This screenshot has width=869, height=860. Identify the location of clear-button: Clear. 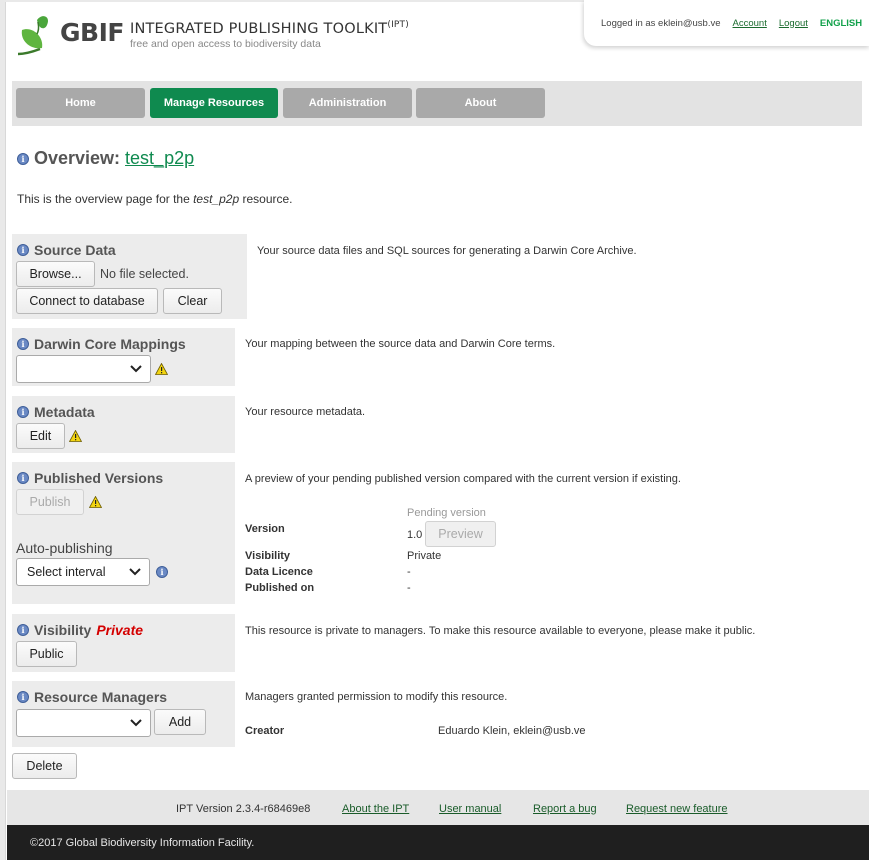
(192, 301).